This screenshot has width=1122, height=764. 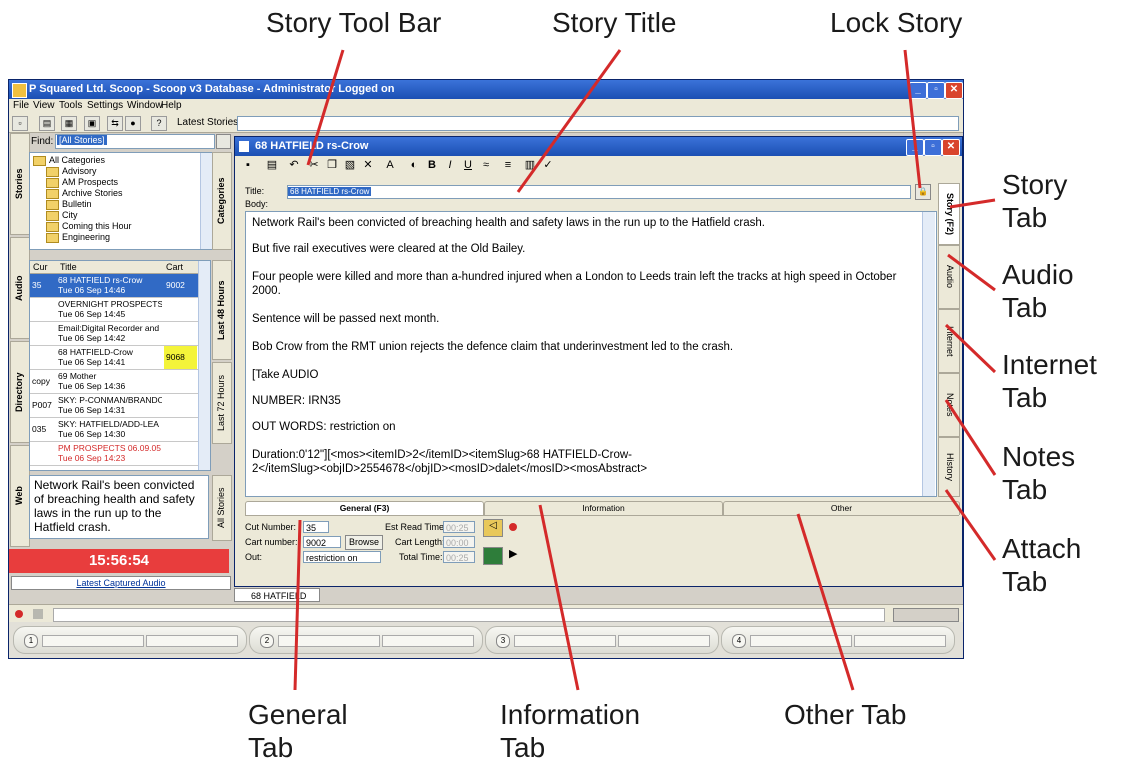 I want to click on callout-notes-tab: Notes Tab, so click(x=1039, y=473).